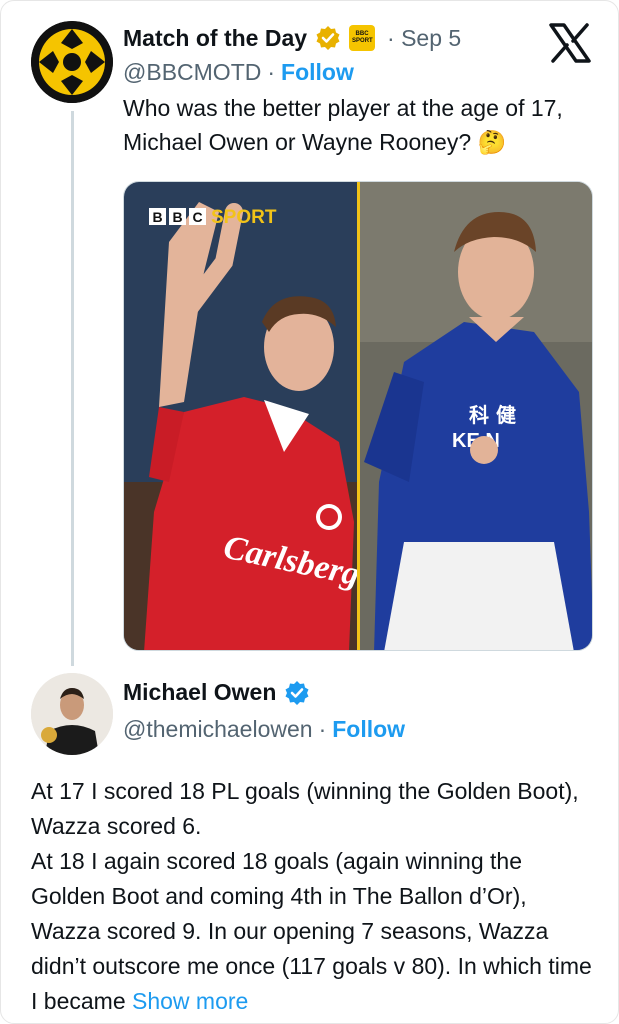  What do you see at coordinates (192, 72) in the screenshot?
I see `author-handle: @BBCMOTD` at bounding box center [192, 72].